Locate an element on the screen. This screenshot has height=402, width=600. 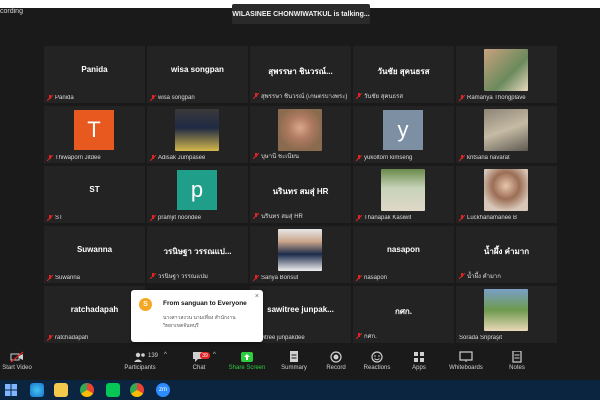
participant-tile: nasapon nasapon is located at coordinates (403, 254).